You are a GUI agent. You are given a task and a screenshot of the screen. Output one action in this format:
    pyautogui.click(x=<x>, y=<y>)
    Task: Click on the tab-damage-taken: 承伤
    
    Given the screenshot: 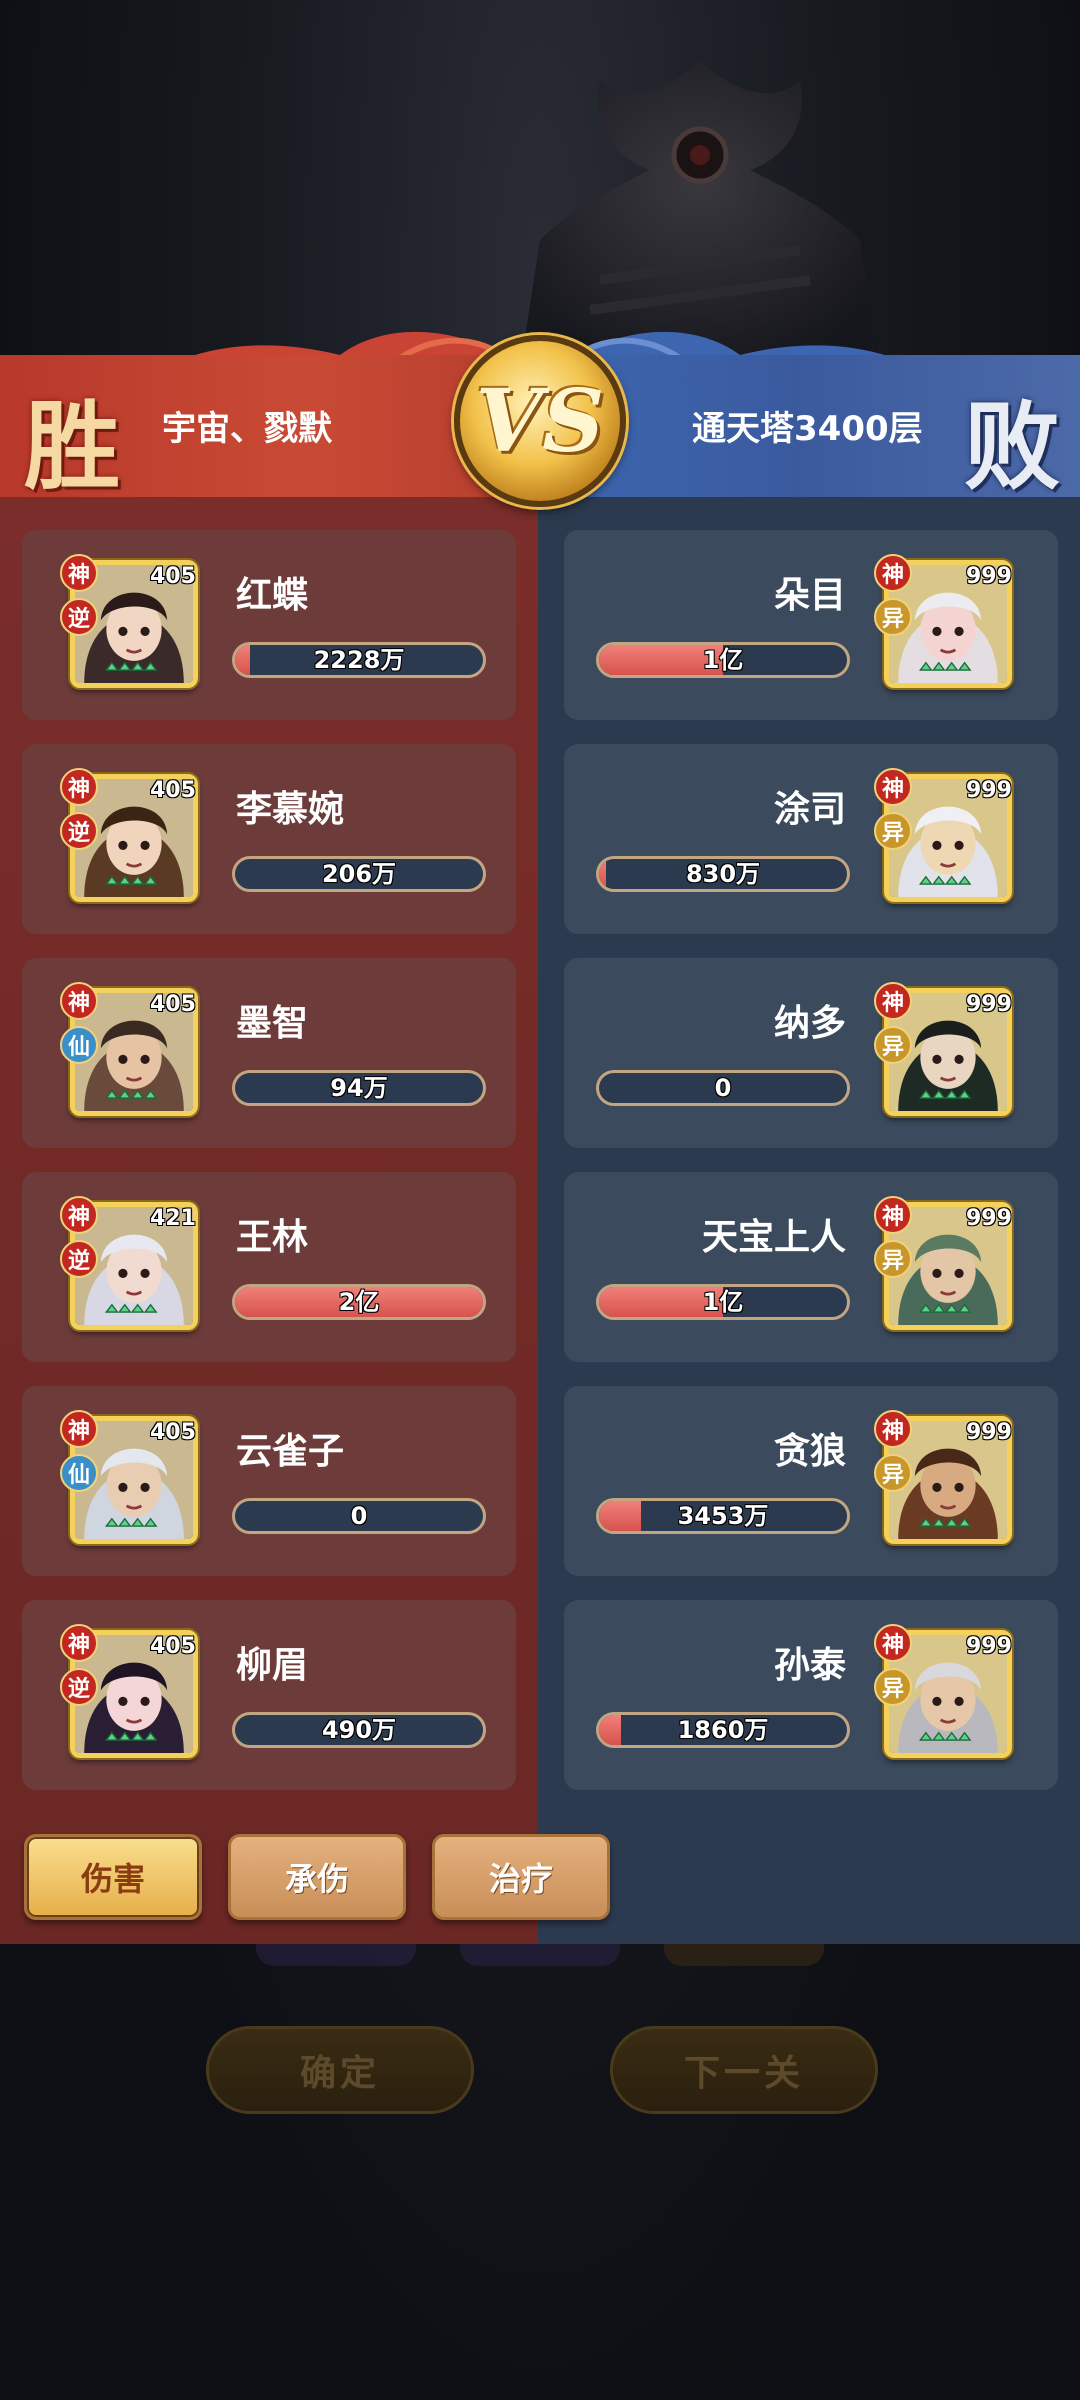 What is the action you would take?
    pyautogui.click(x=317, y=1877)
    